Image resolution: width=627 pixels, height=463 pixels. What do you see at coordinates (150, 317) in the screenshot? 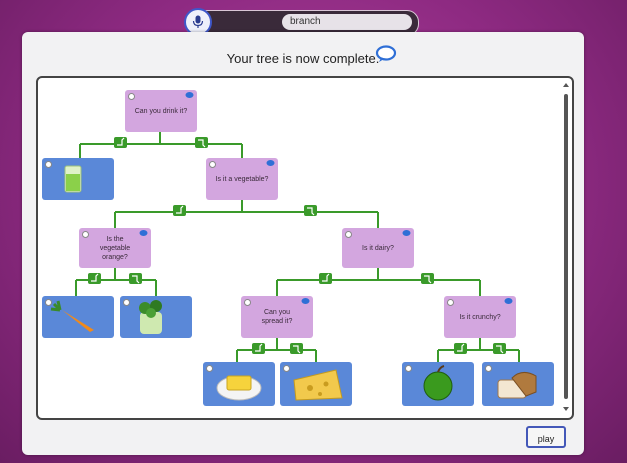
I see `celery-icon` at bounding box center [150, 317].